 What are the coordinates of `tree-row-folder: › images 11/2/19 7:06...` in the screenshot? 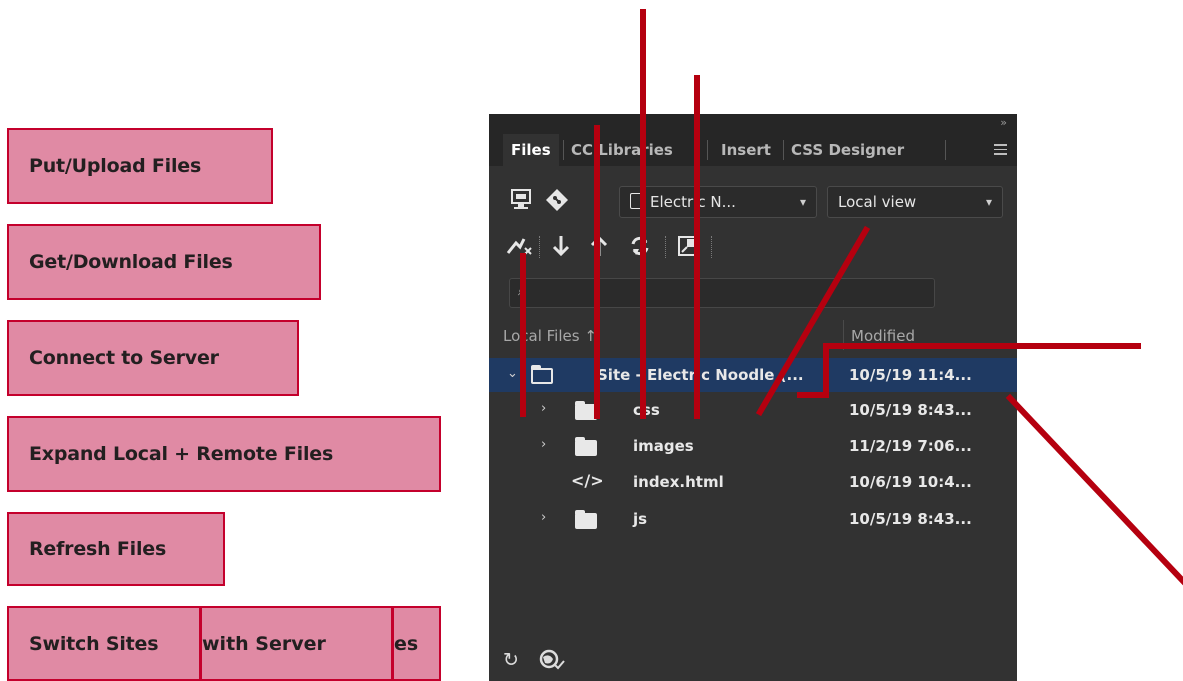 It's located at (753, 446).